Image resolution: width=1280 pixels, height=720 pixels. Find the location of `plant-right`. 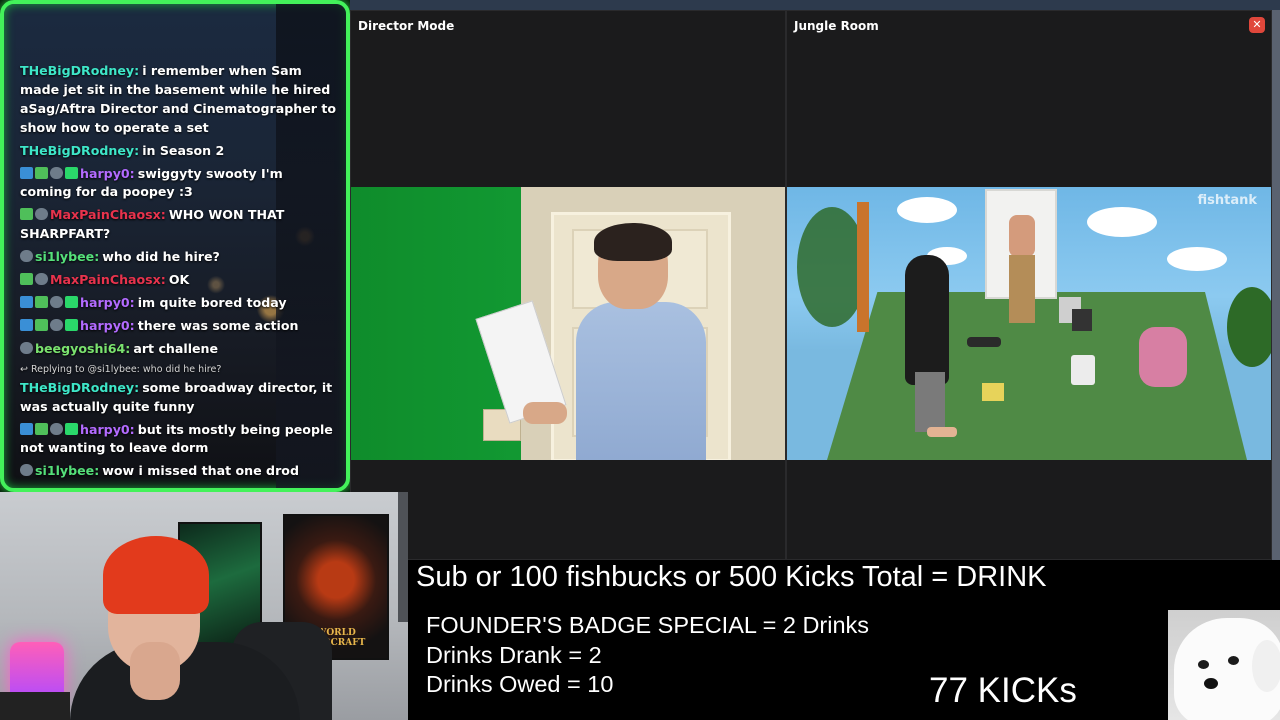

plant-right is located at coordinates (1249, 327).